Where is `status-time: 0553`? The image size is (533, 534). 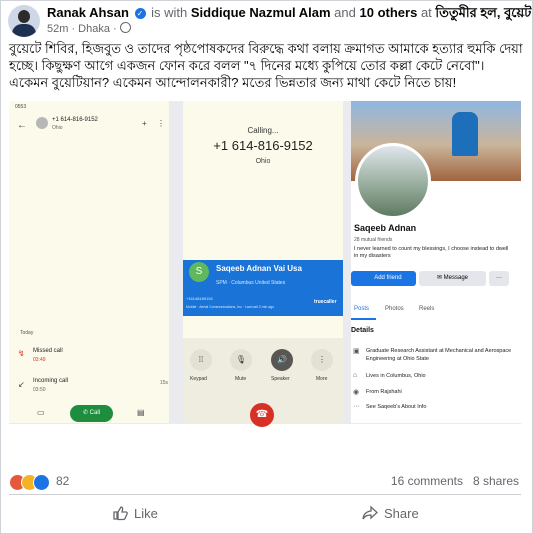
status-time: 0553 is located at coordinates (21, 107).